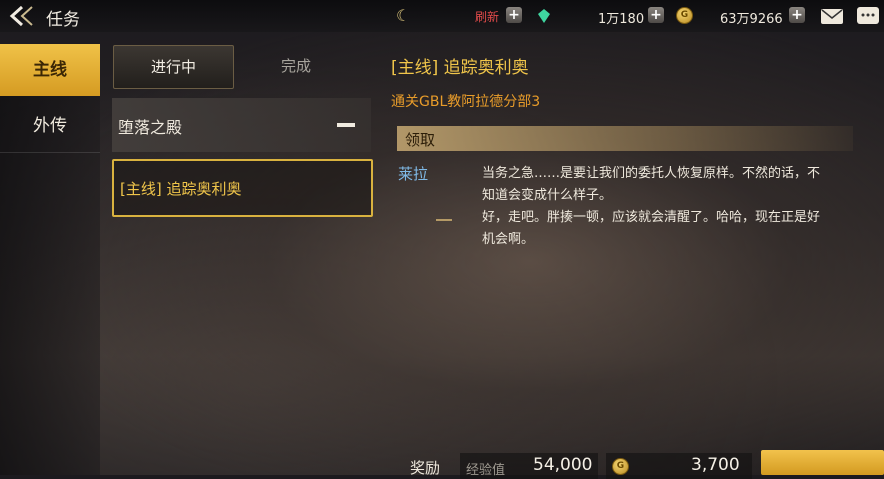 This screenshot has height=479, width=884. I want to click on dialog-line: 当务之急……是要让我们的委托人恢复原样。不然的话，不知道会变成什么样子。, so click(651, 184).